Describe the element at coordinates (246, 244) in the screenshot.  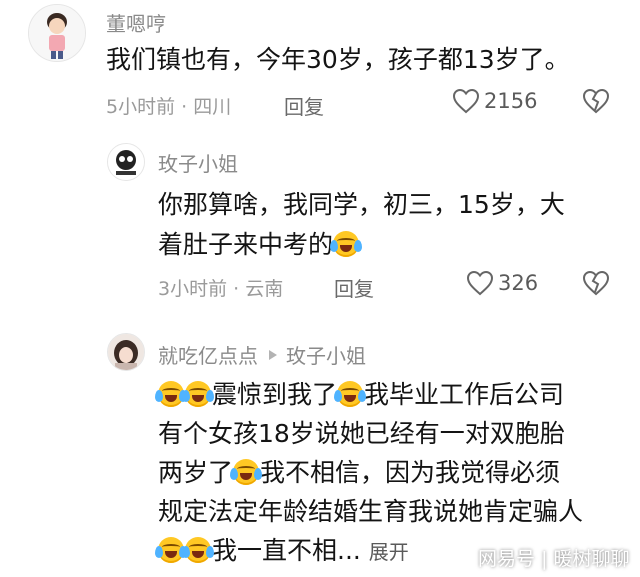
I see `comment-text-part: 着肚子来中考的` at that location.